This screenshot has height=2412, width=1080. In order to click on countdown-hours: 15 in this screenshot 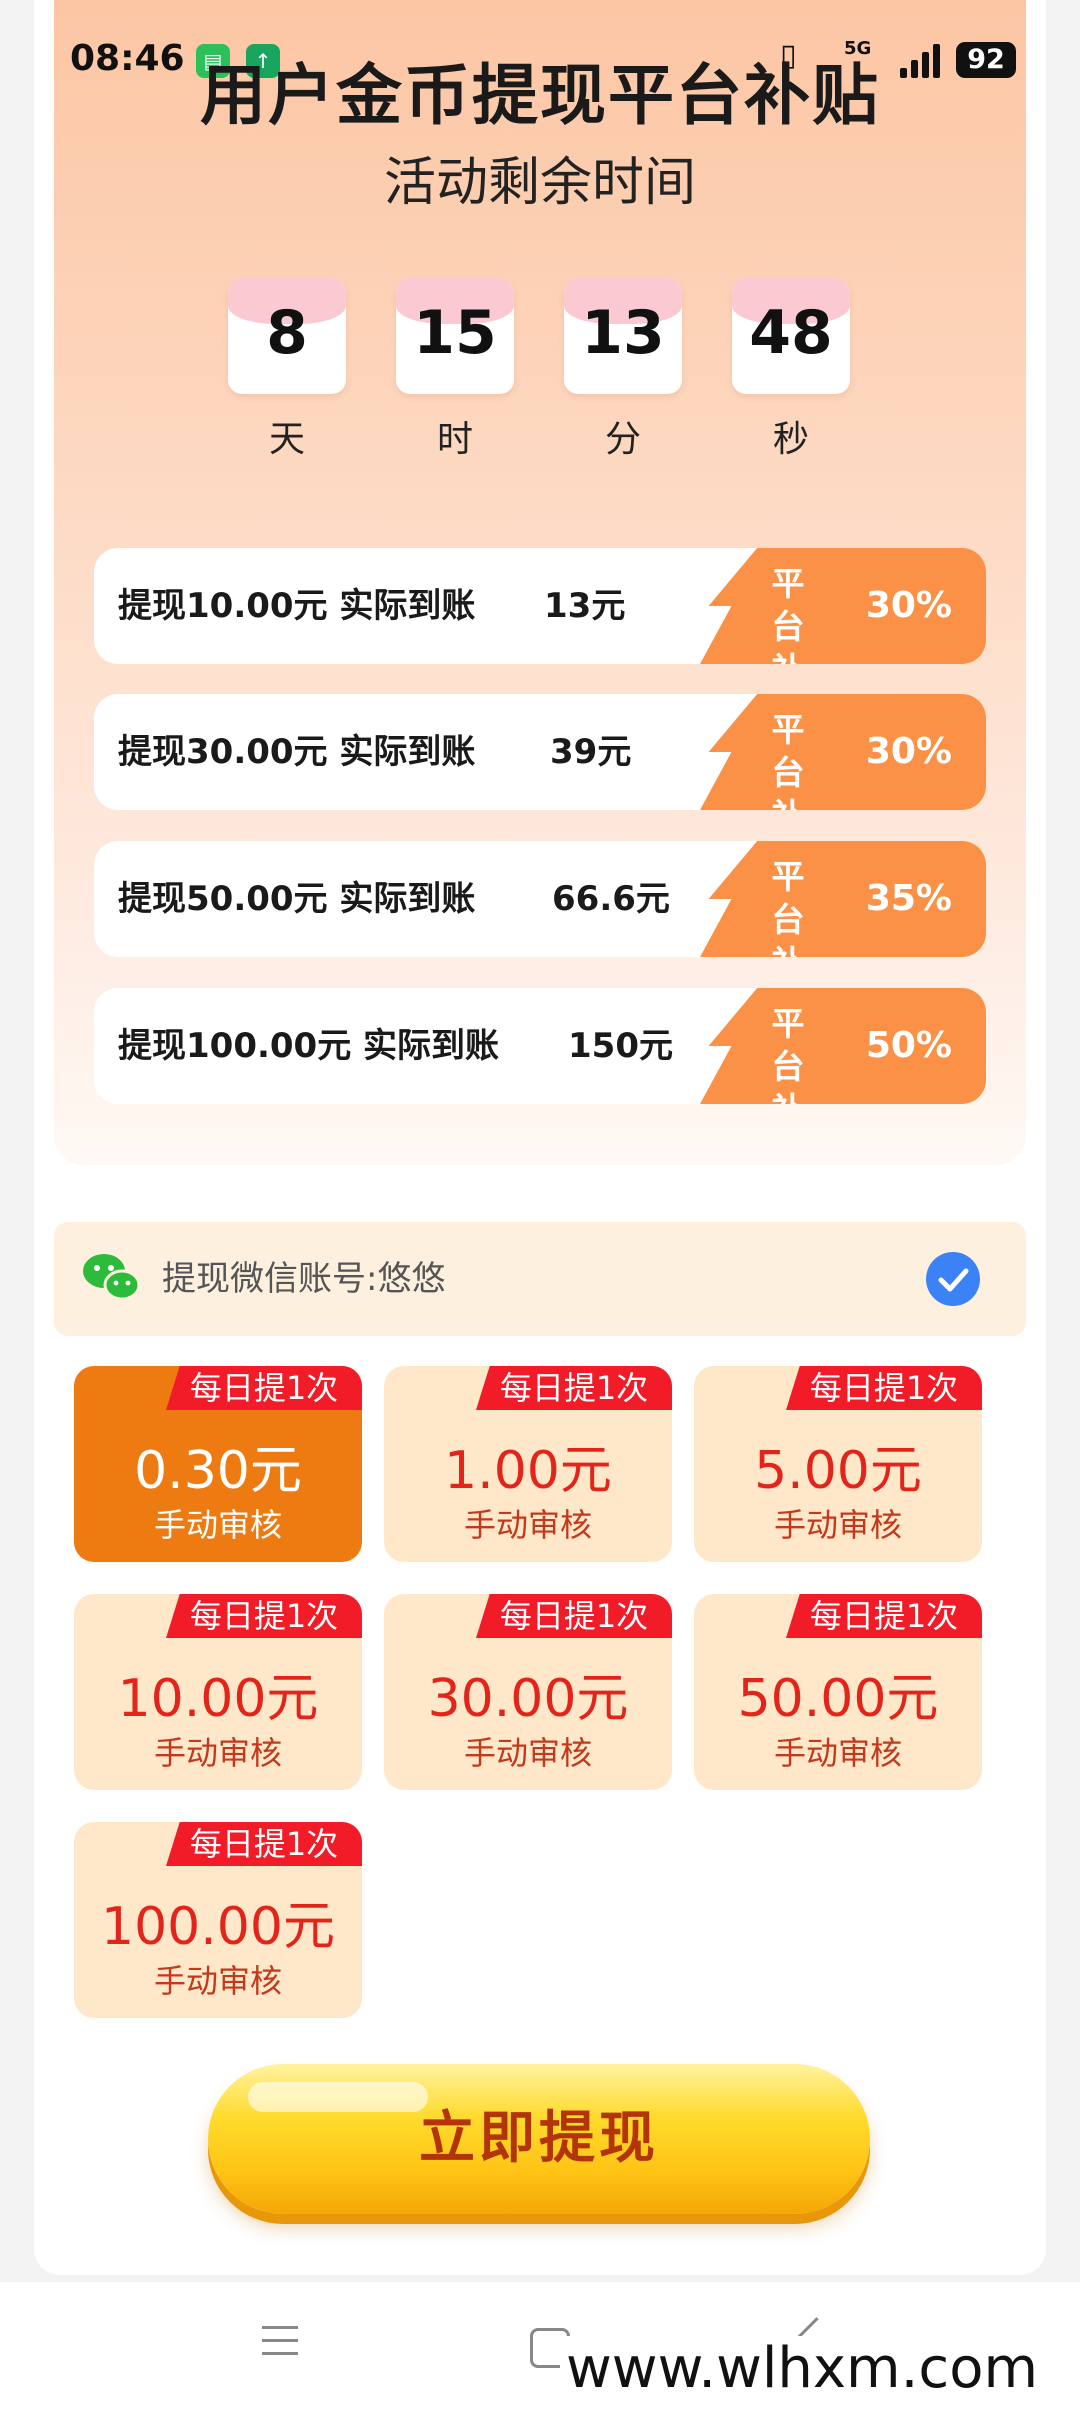, I will do `click(455, 336)`.